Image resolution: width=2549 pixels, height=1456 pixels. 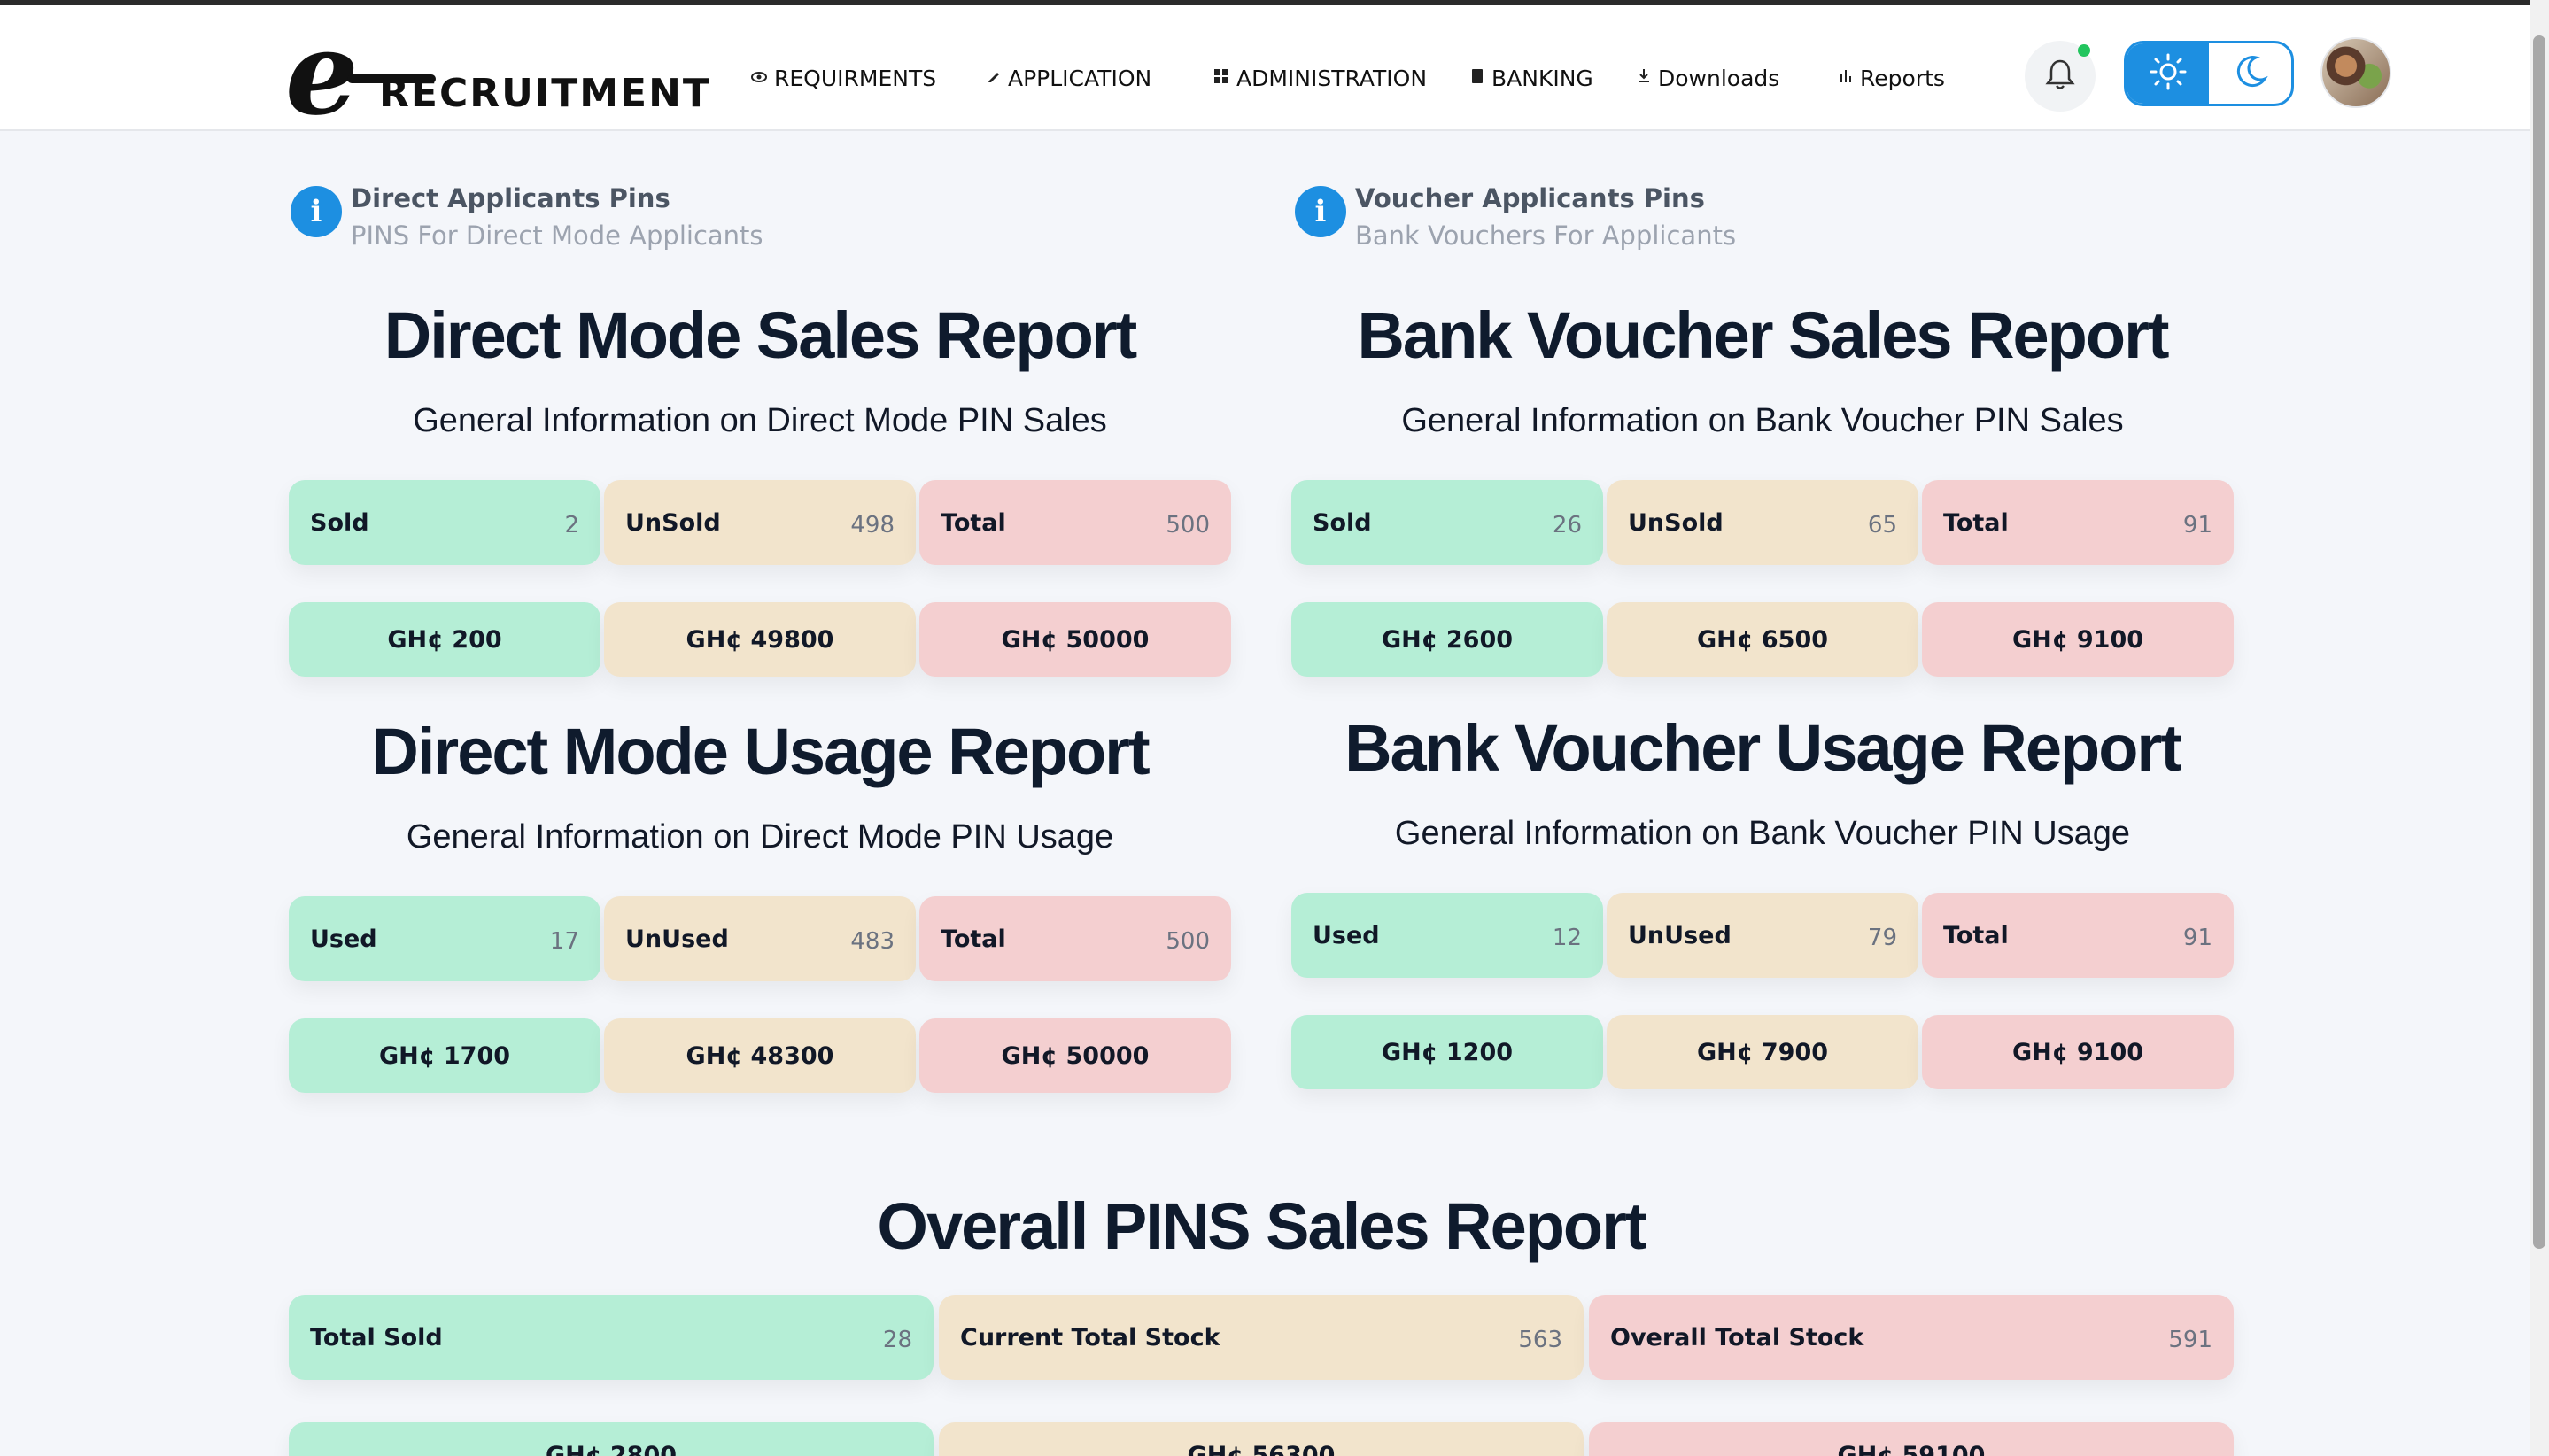 What do you see at coordinates (1763, 335) in the screenshot?
I see `voucher-sales-title: Bank Voucher Sales Report` at bounding box center [1763, 335].